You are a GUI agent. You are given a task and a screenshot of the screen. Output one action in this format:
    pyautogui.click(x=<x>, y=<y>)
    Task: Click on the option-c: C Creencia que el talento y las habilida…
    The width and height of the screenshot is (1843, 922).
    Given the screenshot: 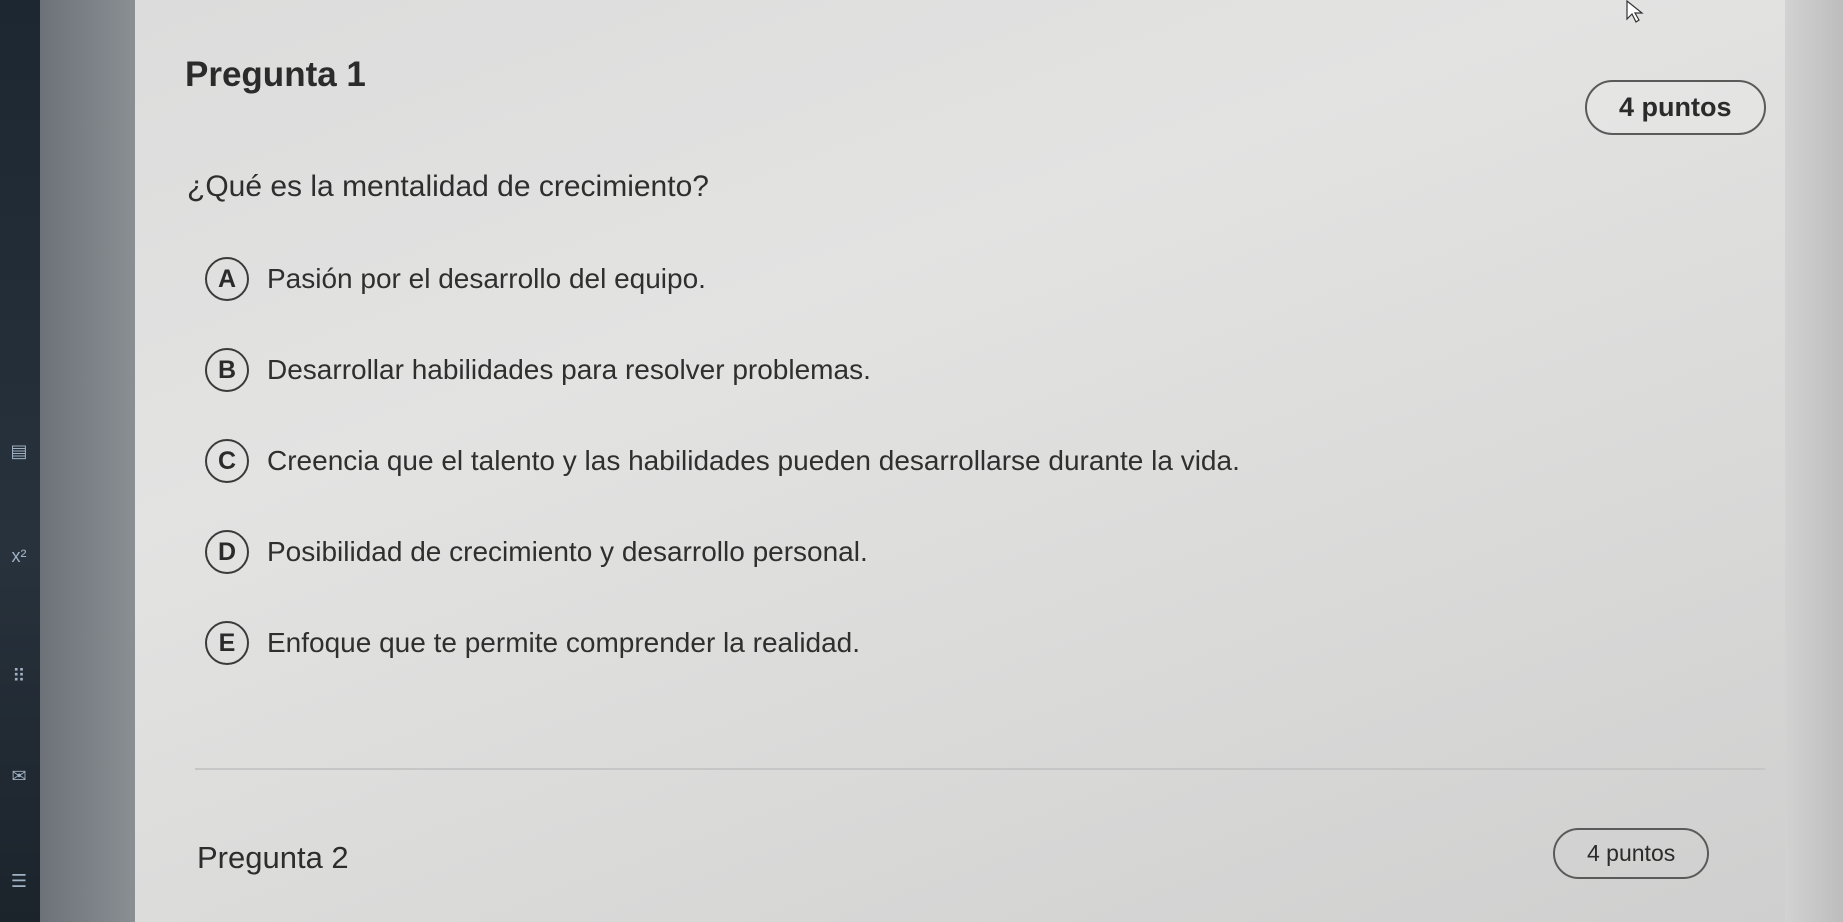 What is the action you would take?
    pyautogui.click(x=722, y=461)
    